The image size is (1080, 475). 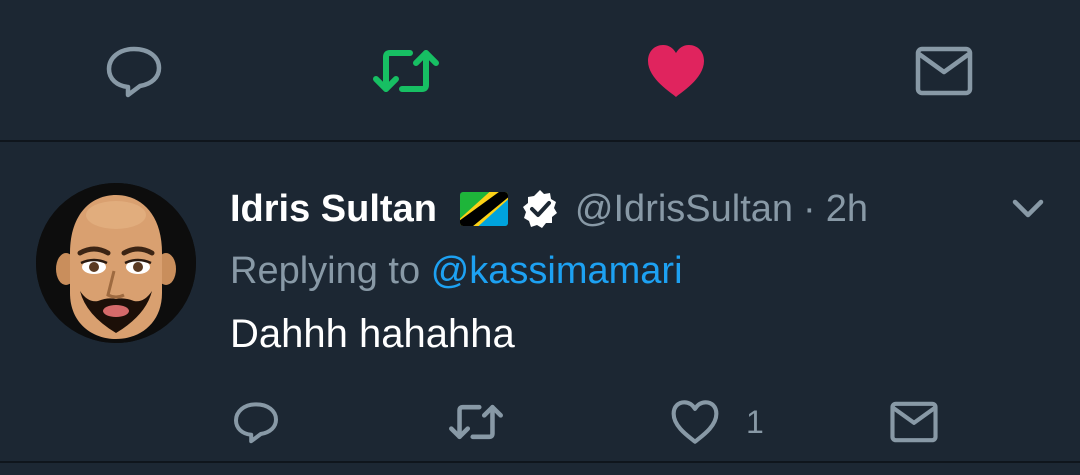 What do you see at coordinates (325, 271) in the screenshot?
I see `replying-prefix: Replying to` at bounding box center [325, 271].